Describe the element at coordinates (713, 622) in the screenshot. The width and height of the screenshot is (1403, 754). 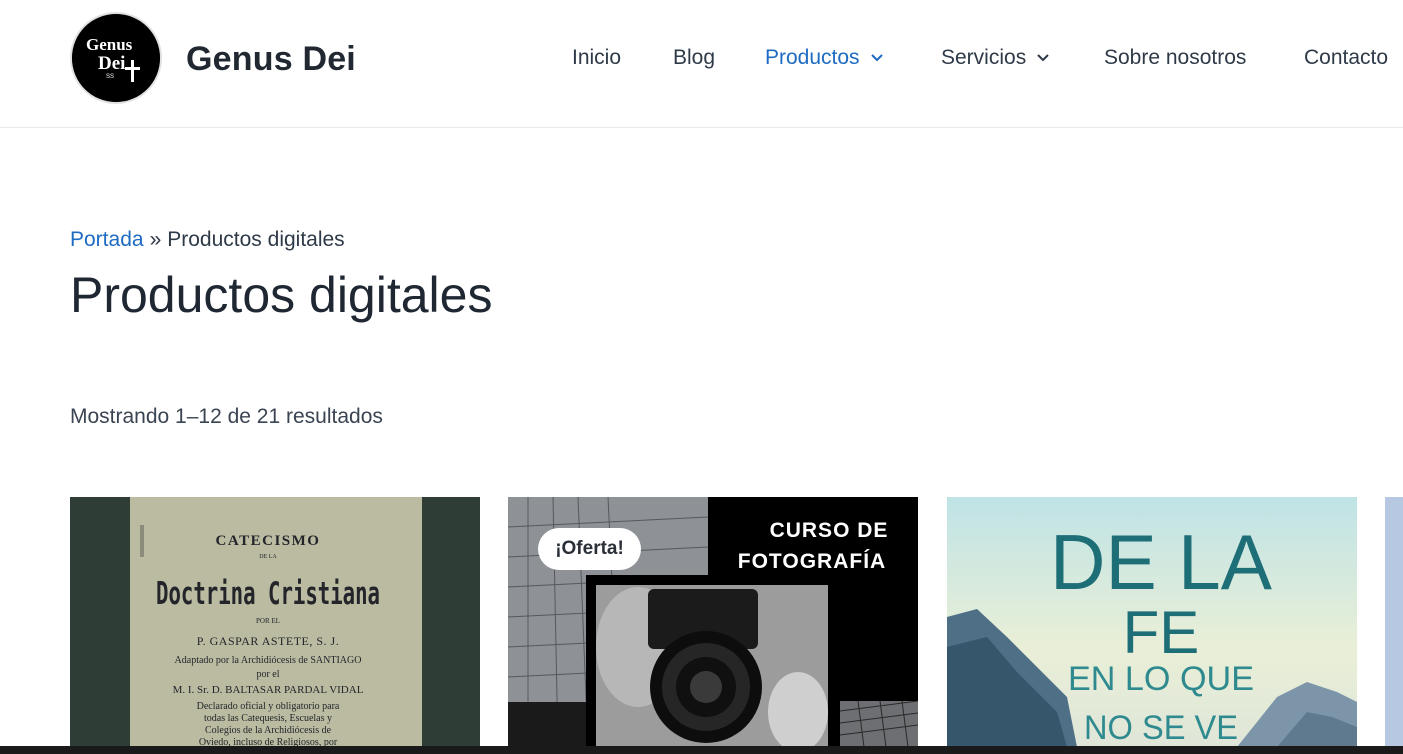
I see `product-card-curso-fotografia: CURSO DE FOTOGRAFÍA ¡Oferta!` at that location.